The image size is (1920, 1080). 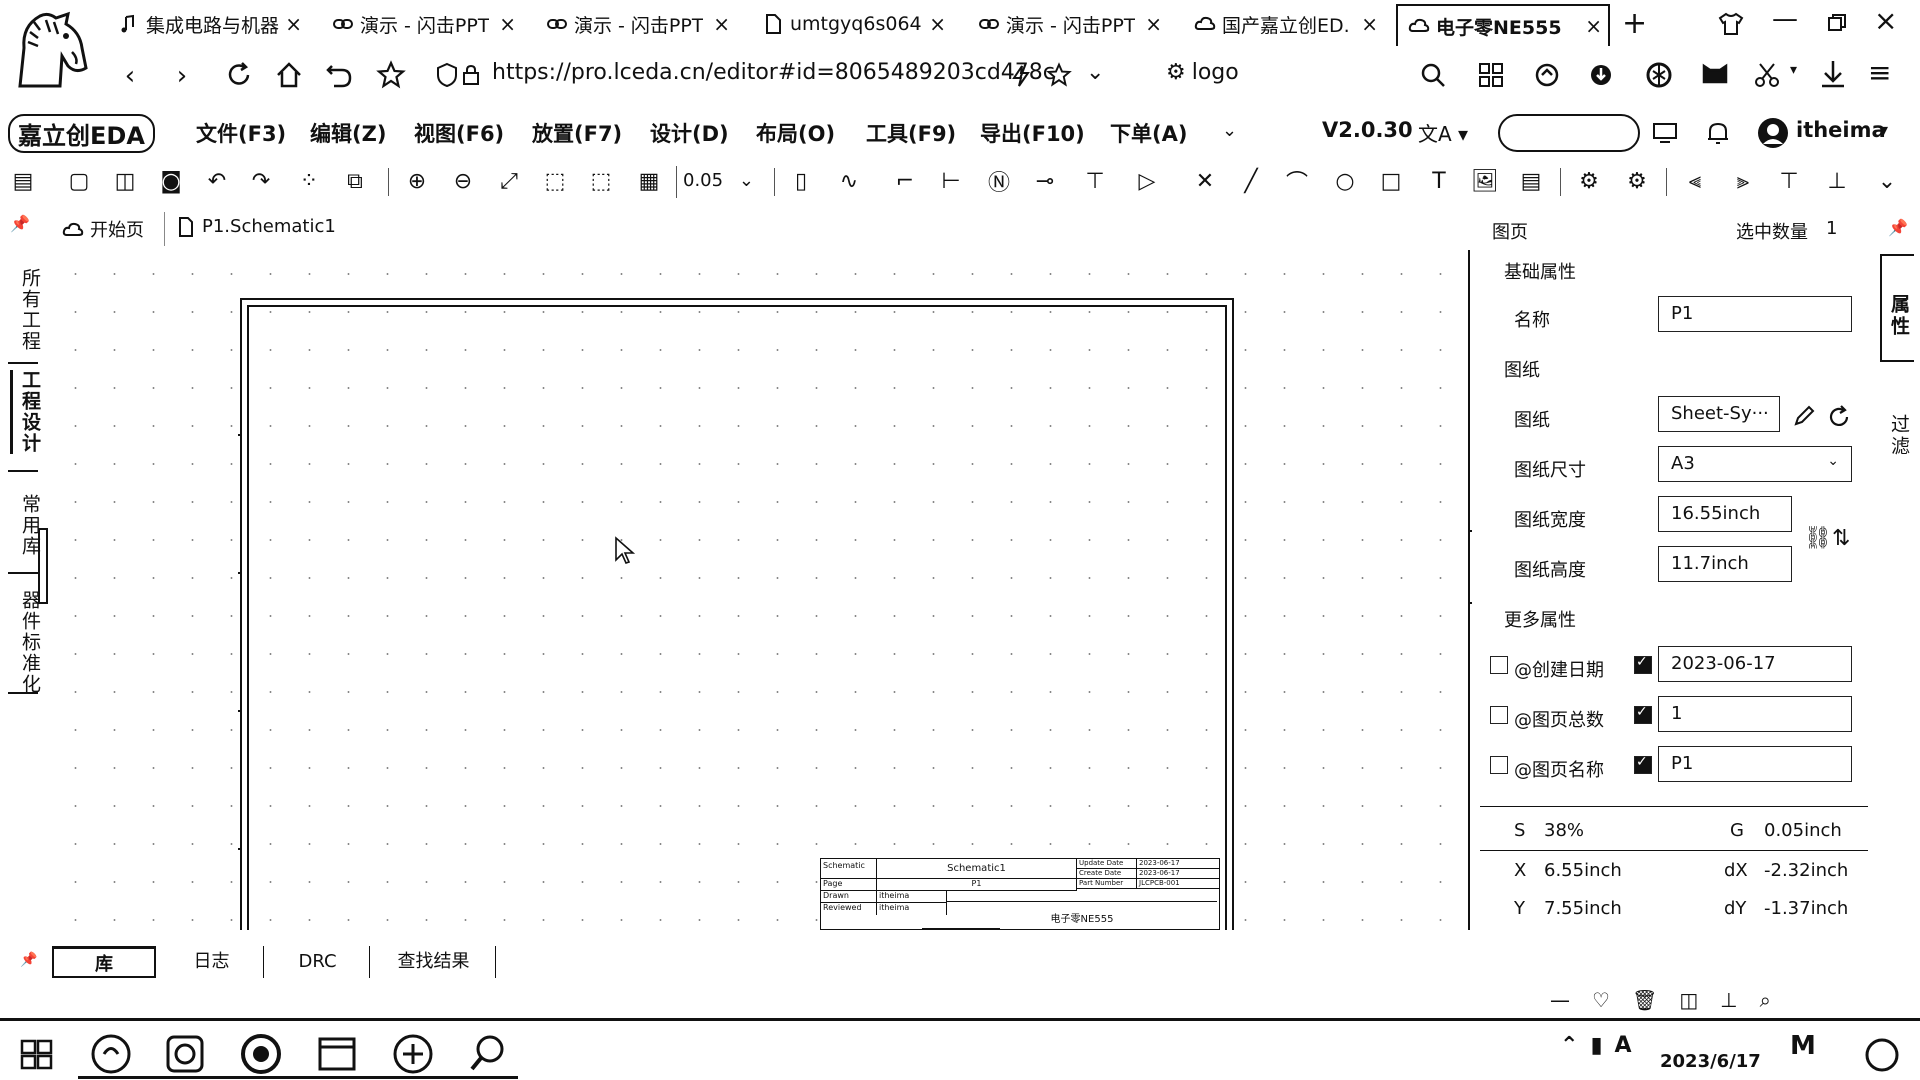 I want to click on wire-icon: ∿, so click(x=849, y=181).